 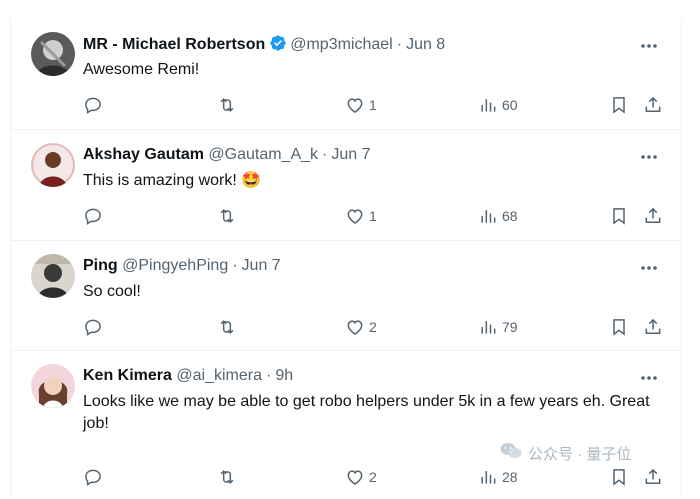 I want to click on view-count: 79, so click(x=510, y=327).